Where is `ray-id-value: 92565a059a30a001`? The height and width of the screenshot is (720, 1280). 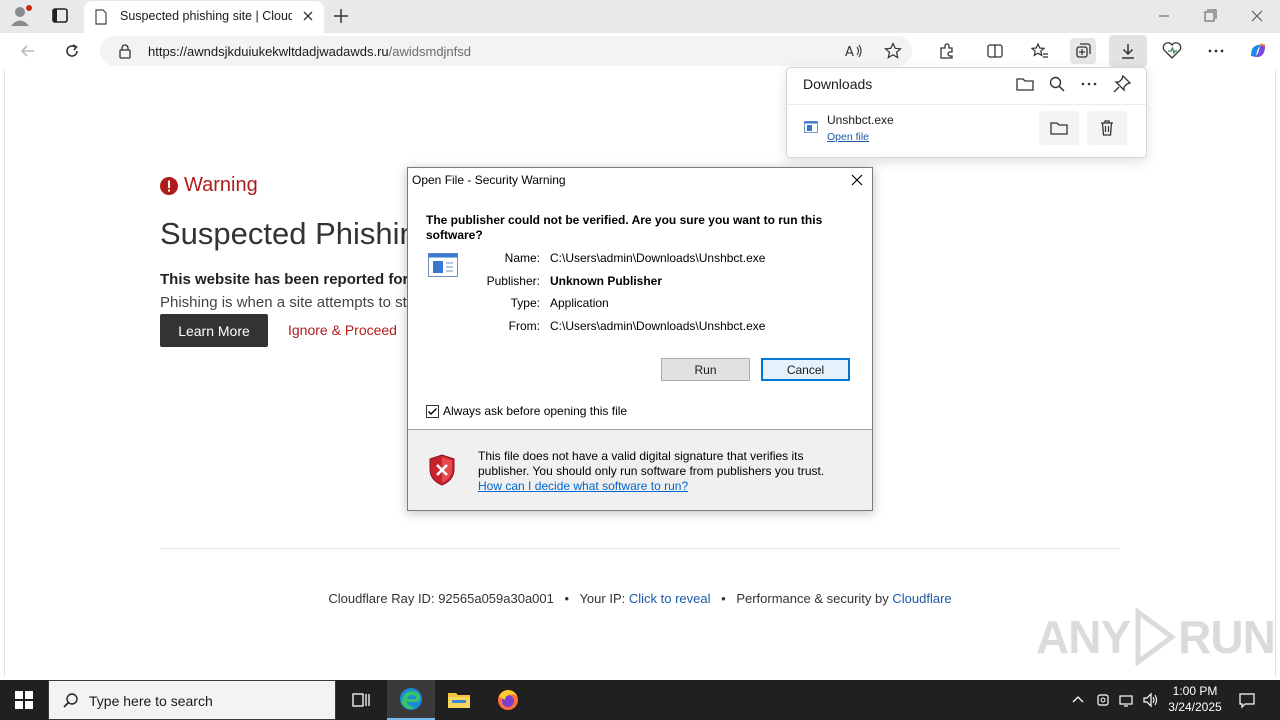 ray-id-value: 92565a059a30a001 is located at coordinates (496, 598).